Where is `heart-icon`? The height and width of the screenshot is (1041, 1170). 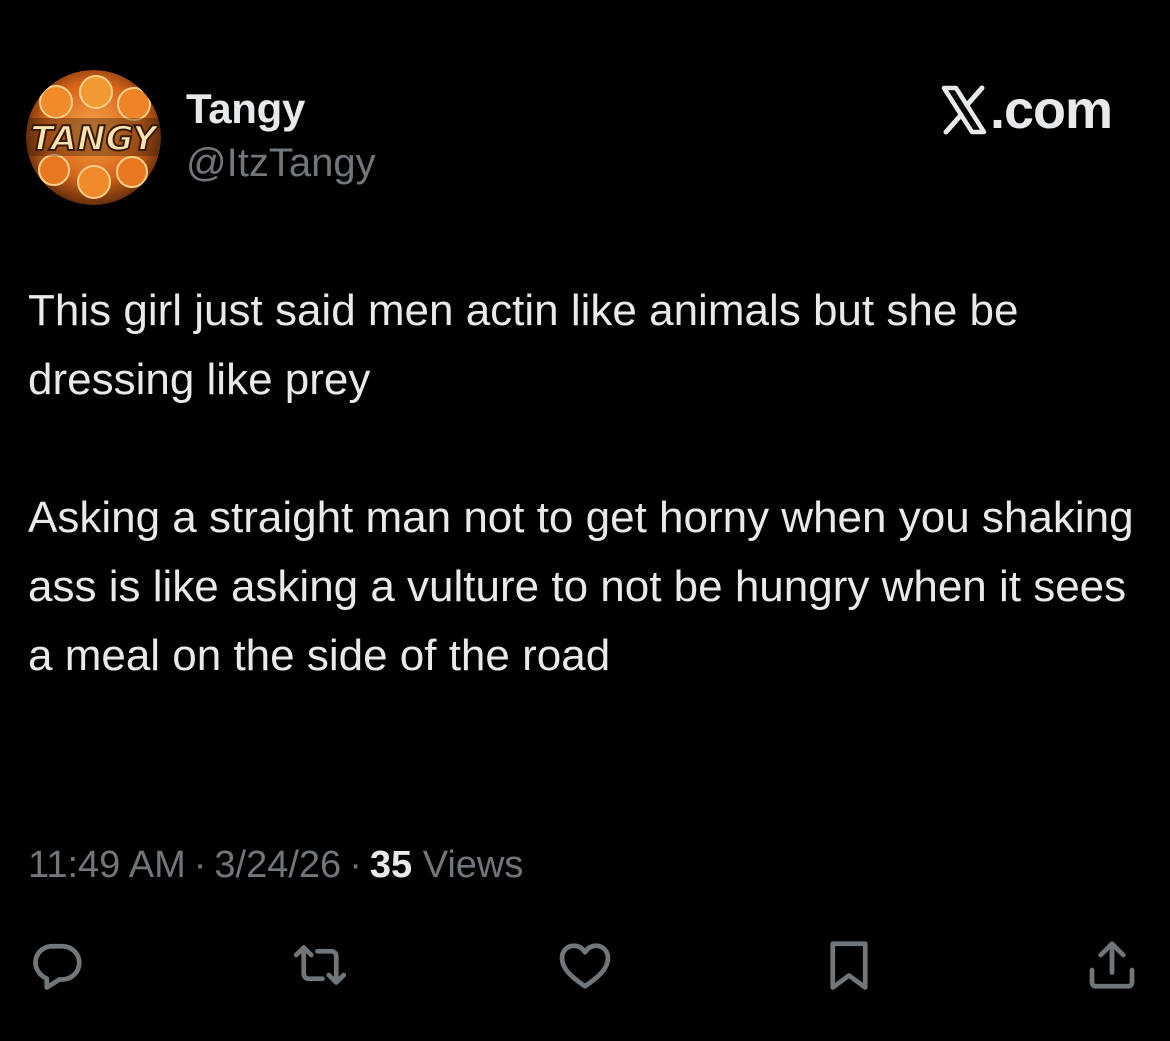
heart-icon is located at coordinates (585, 966).